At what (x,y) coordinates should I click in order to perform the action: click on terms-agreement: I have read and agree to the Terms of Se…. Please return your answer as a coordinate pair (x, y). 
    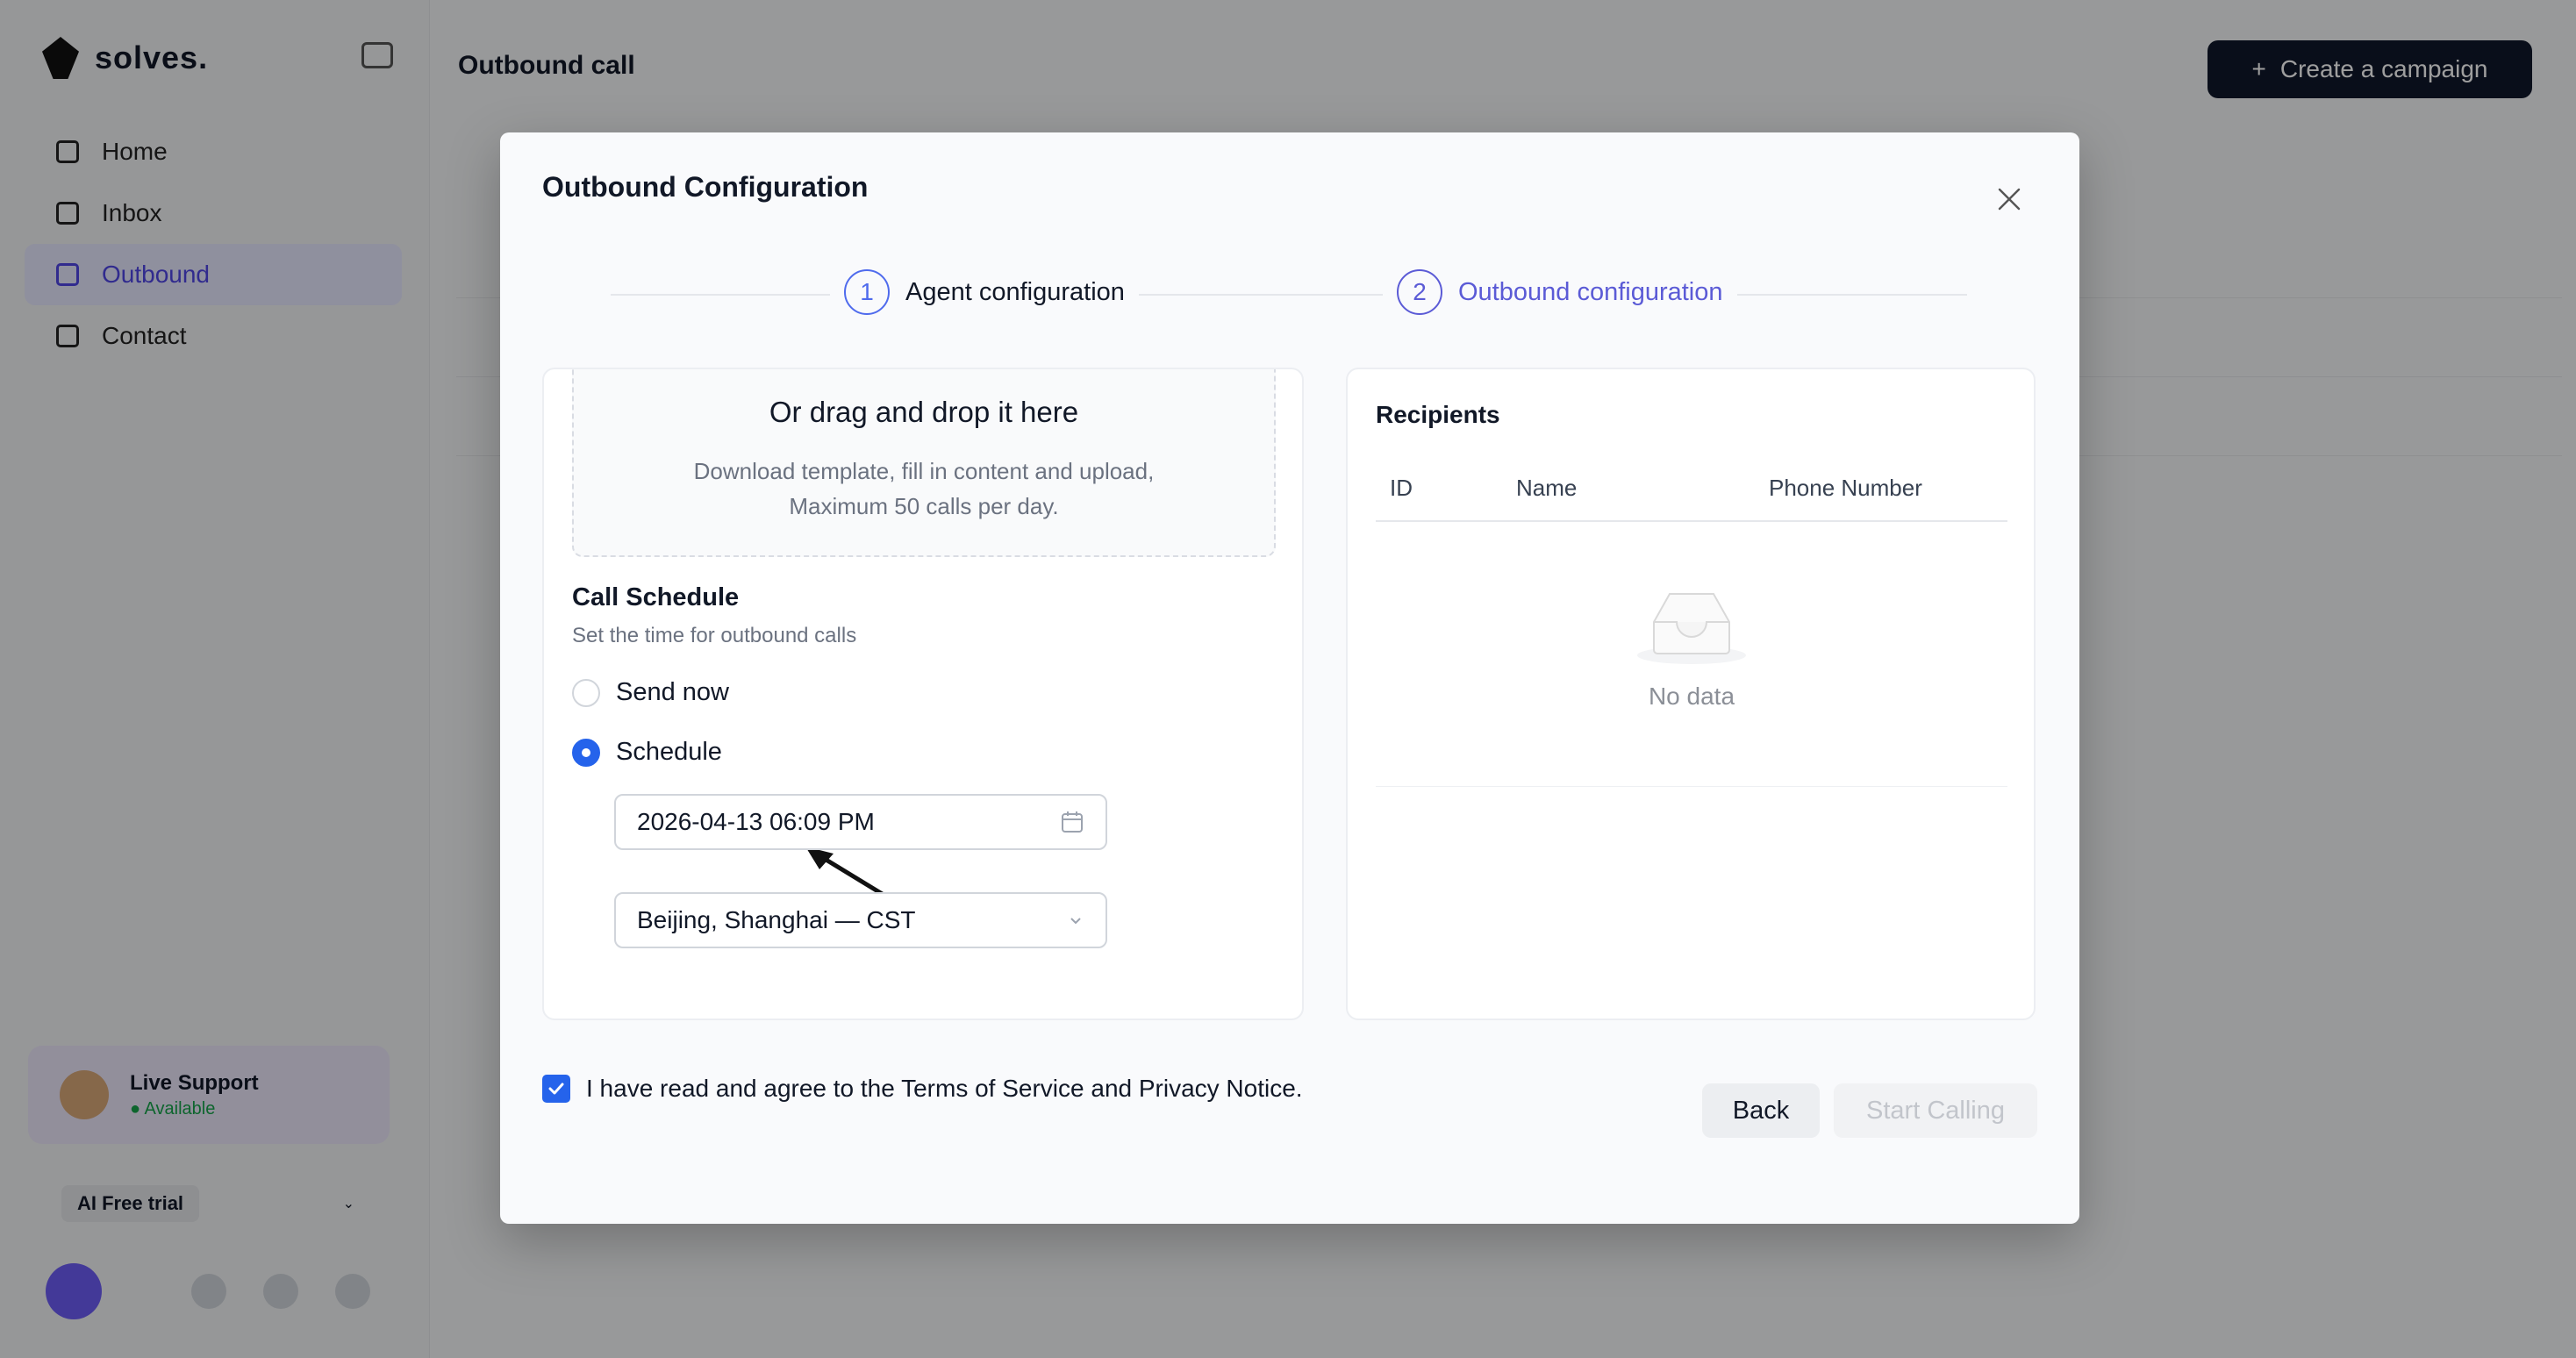
    Looking at the image, I should click on (922, 1089).